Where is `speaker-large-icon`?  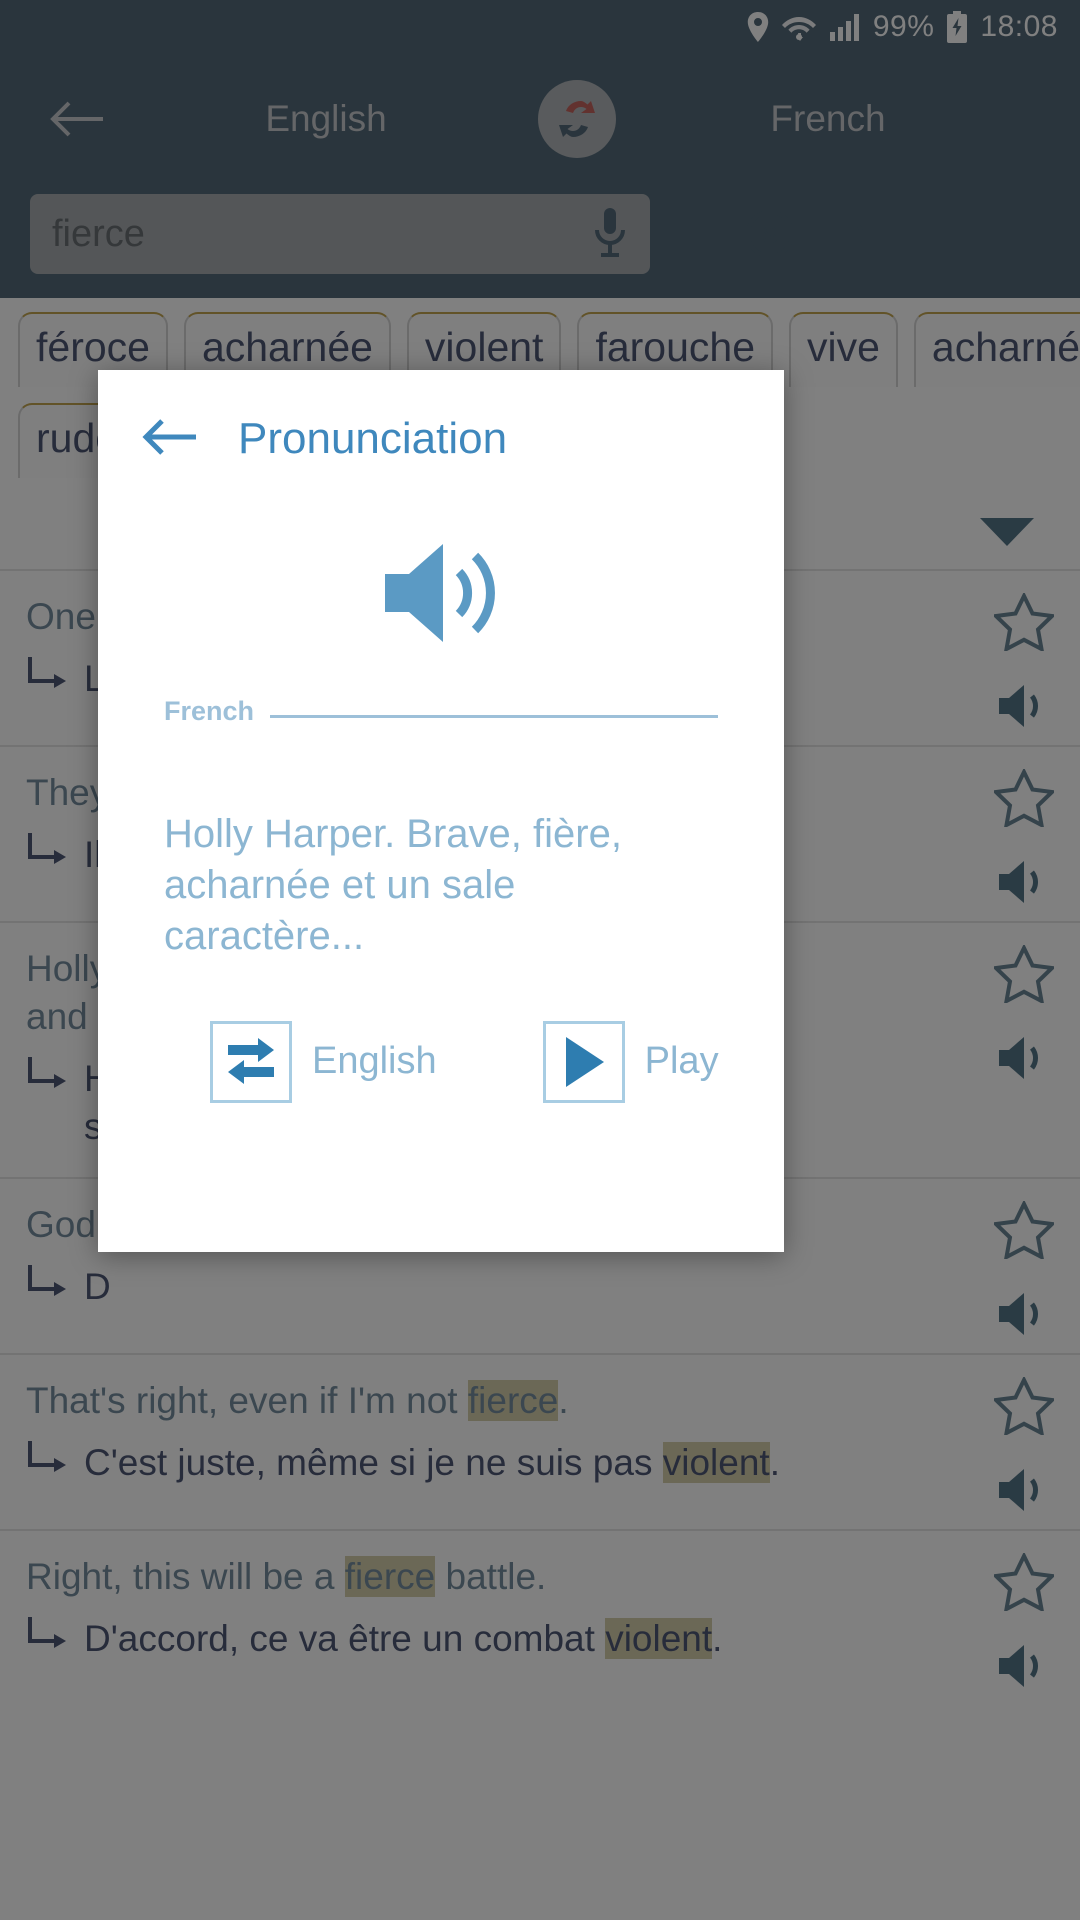 speaker-large-icon is located at coordinates (441, 593).